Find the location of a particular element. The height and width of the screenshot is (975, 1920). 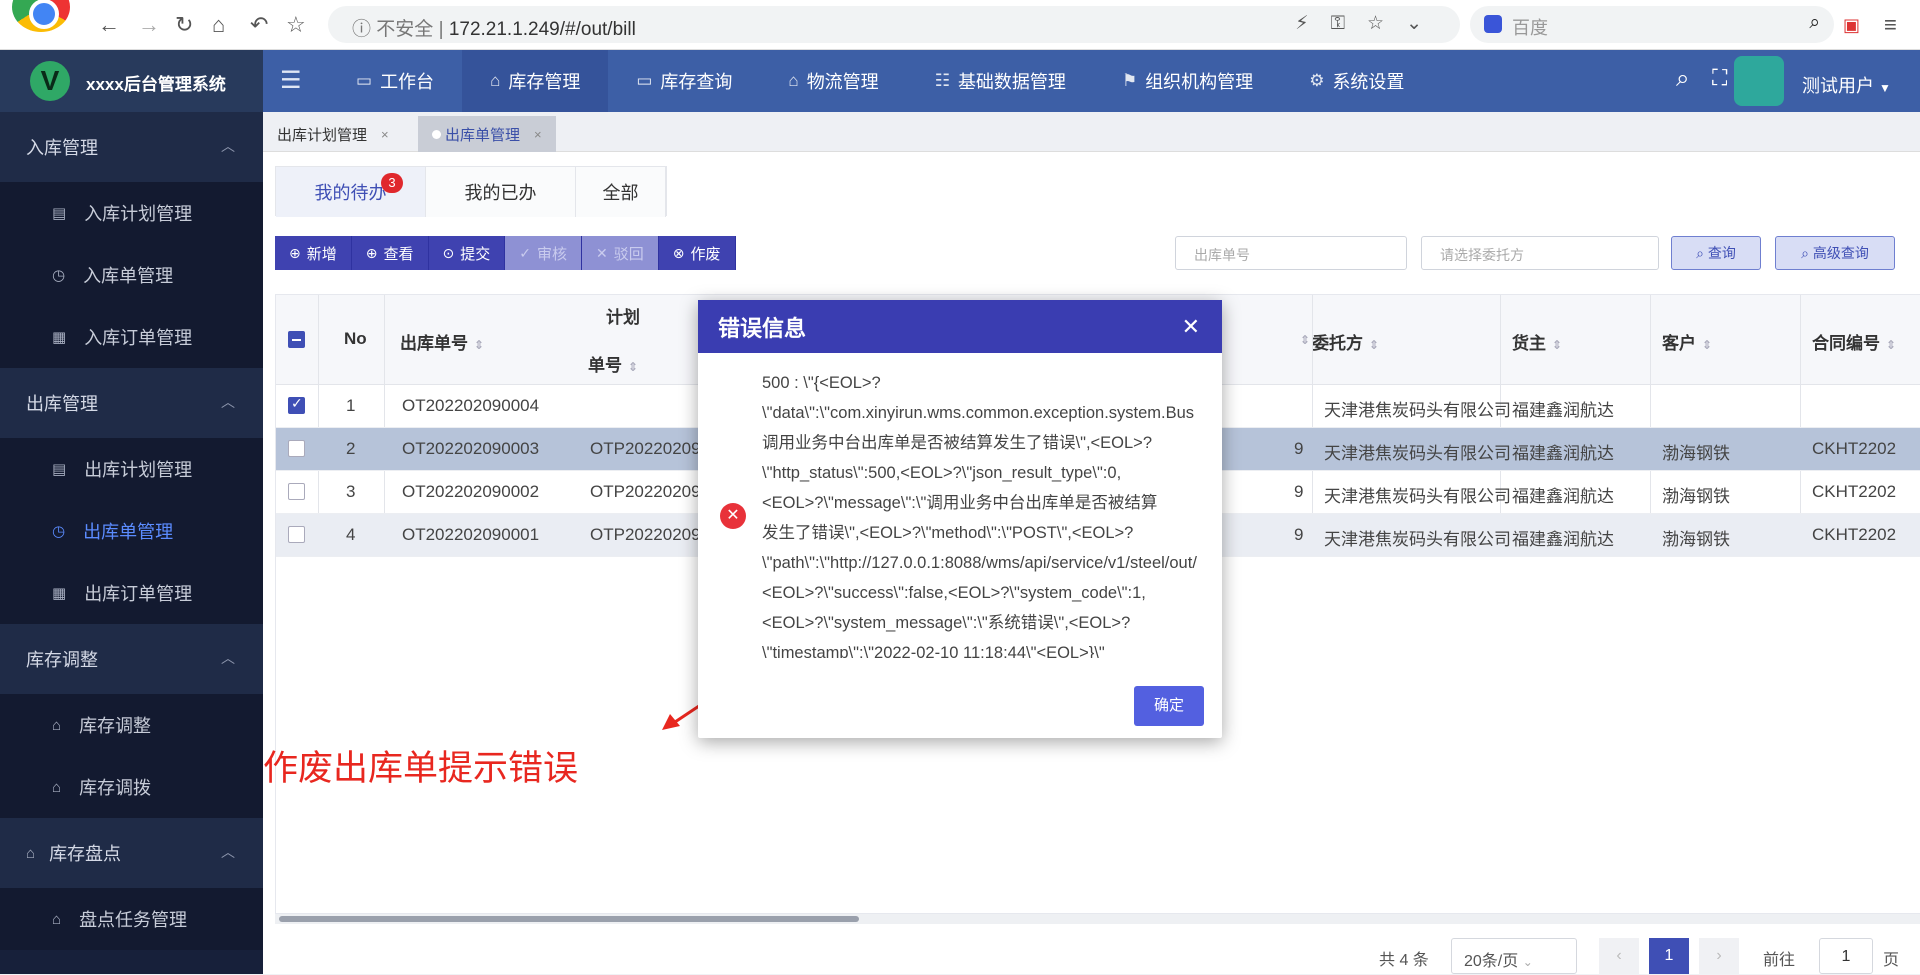

tab-outbound-bill: 出库单管理 × is located at coordinates (487, 134).